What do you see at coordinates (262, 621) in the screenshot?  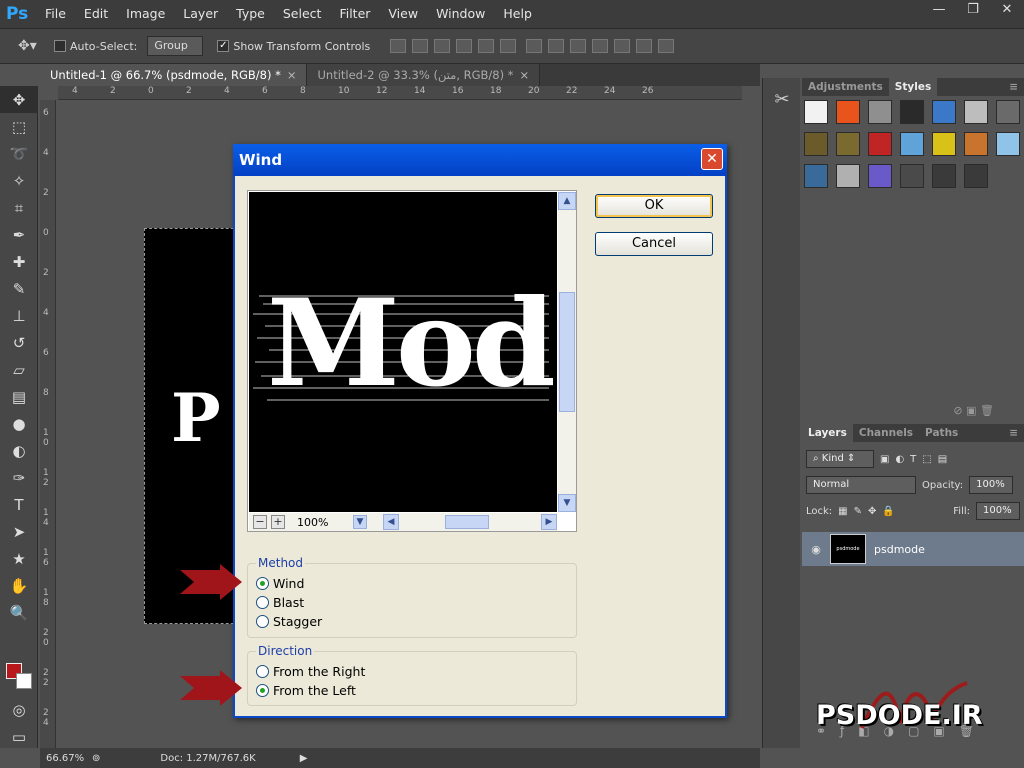 I see `radio-stagger` at bounding box center [262, 621].